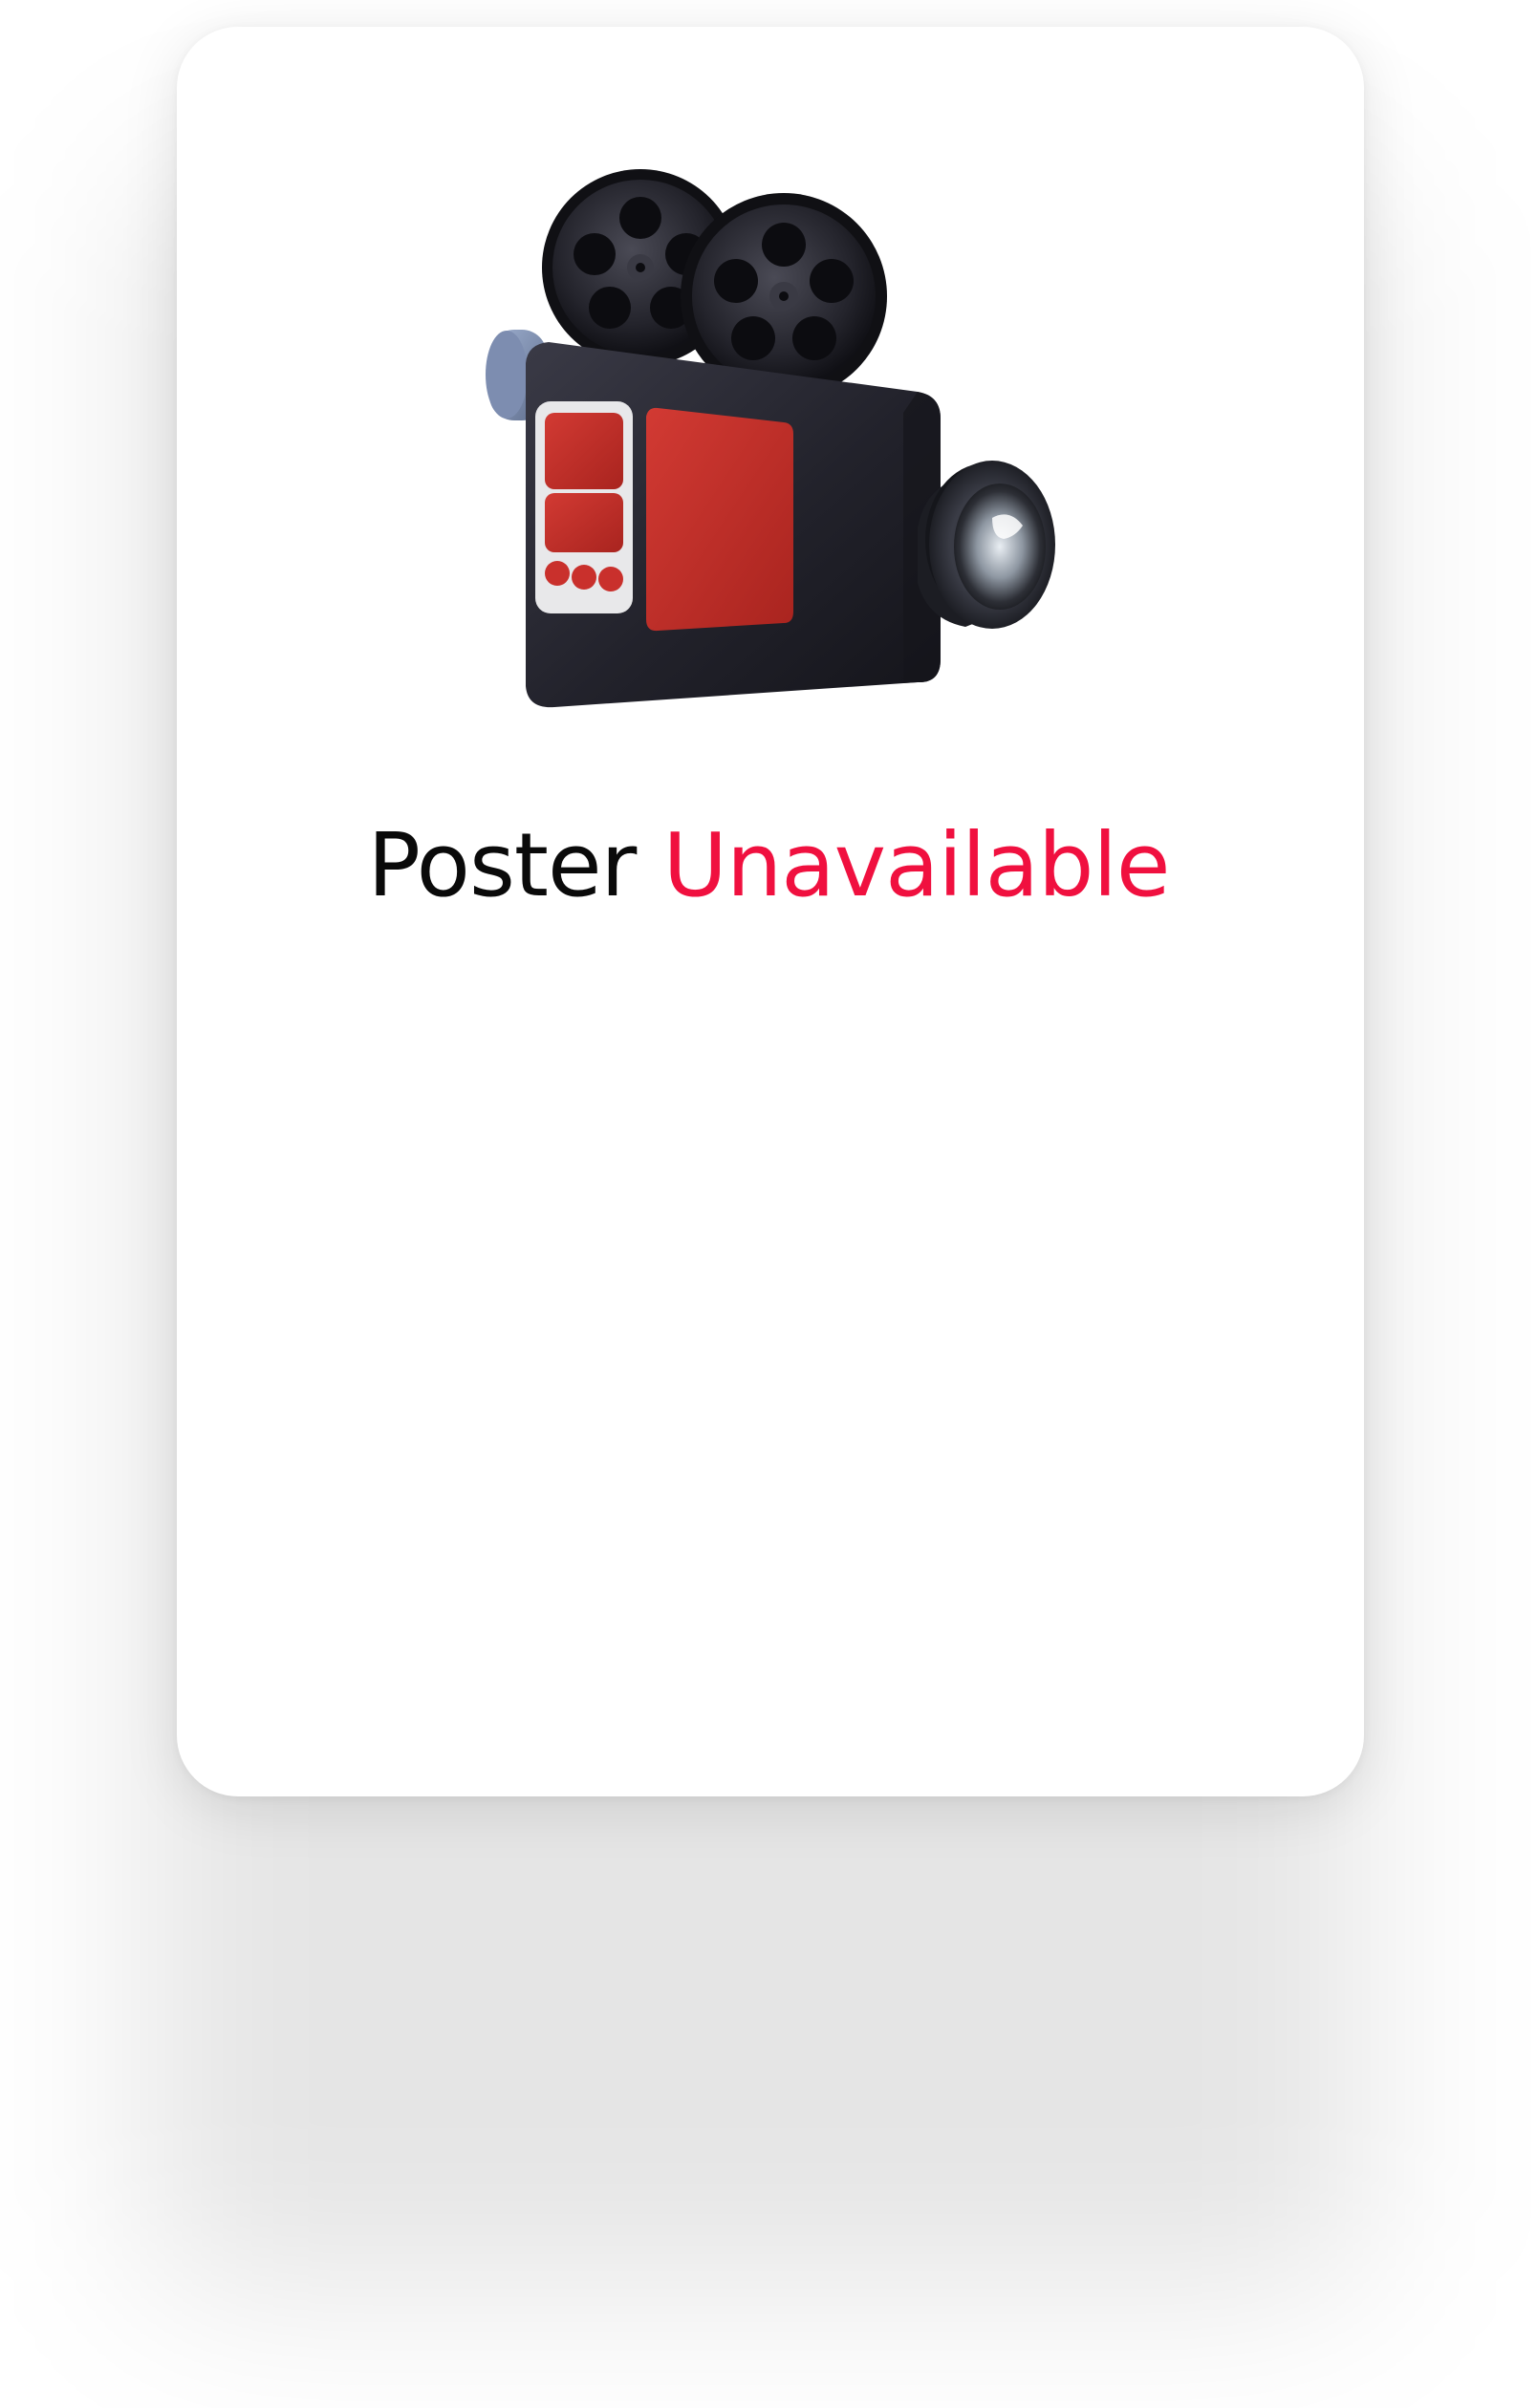 Image resolution: width=1537 pixels, height=2408 pixels. Describe the element at coordinates (916, 865) in the screenshot. I see `title-word-unavailable: Unavailable` at that location.